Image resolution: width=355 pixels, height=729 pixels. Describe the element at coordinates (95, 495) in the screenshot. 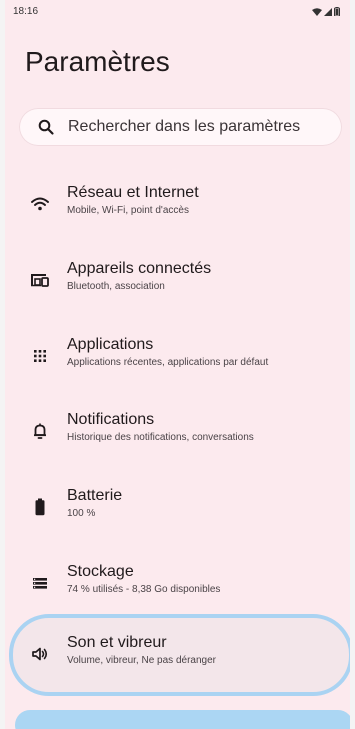

I see `settings-item-title: Batterie` at that location.